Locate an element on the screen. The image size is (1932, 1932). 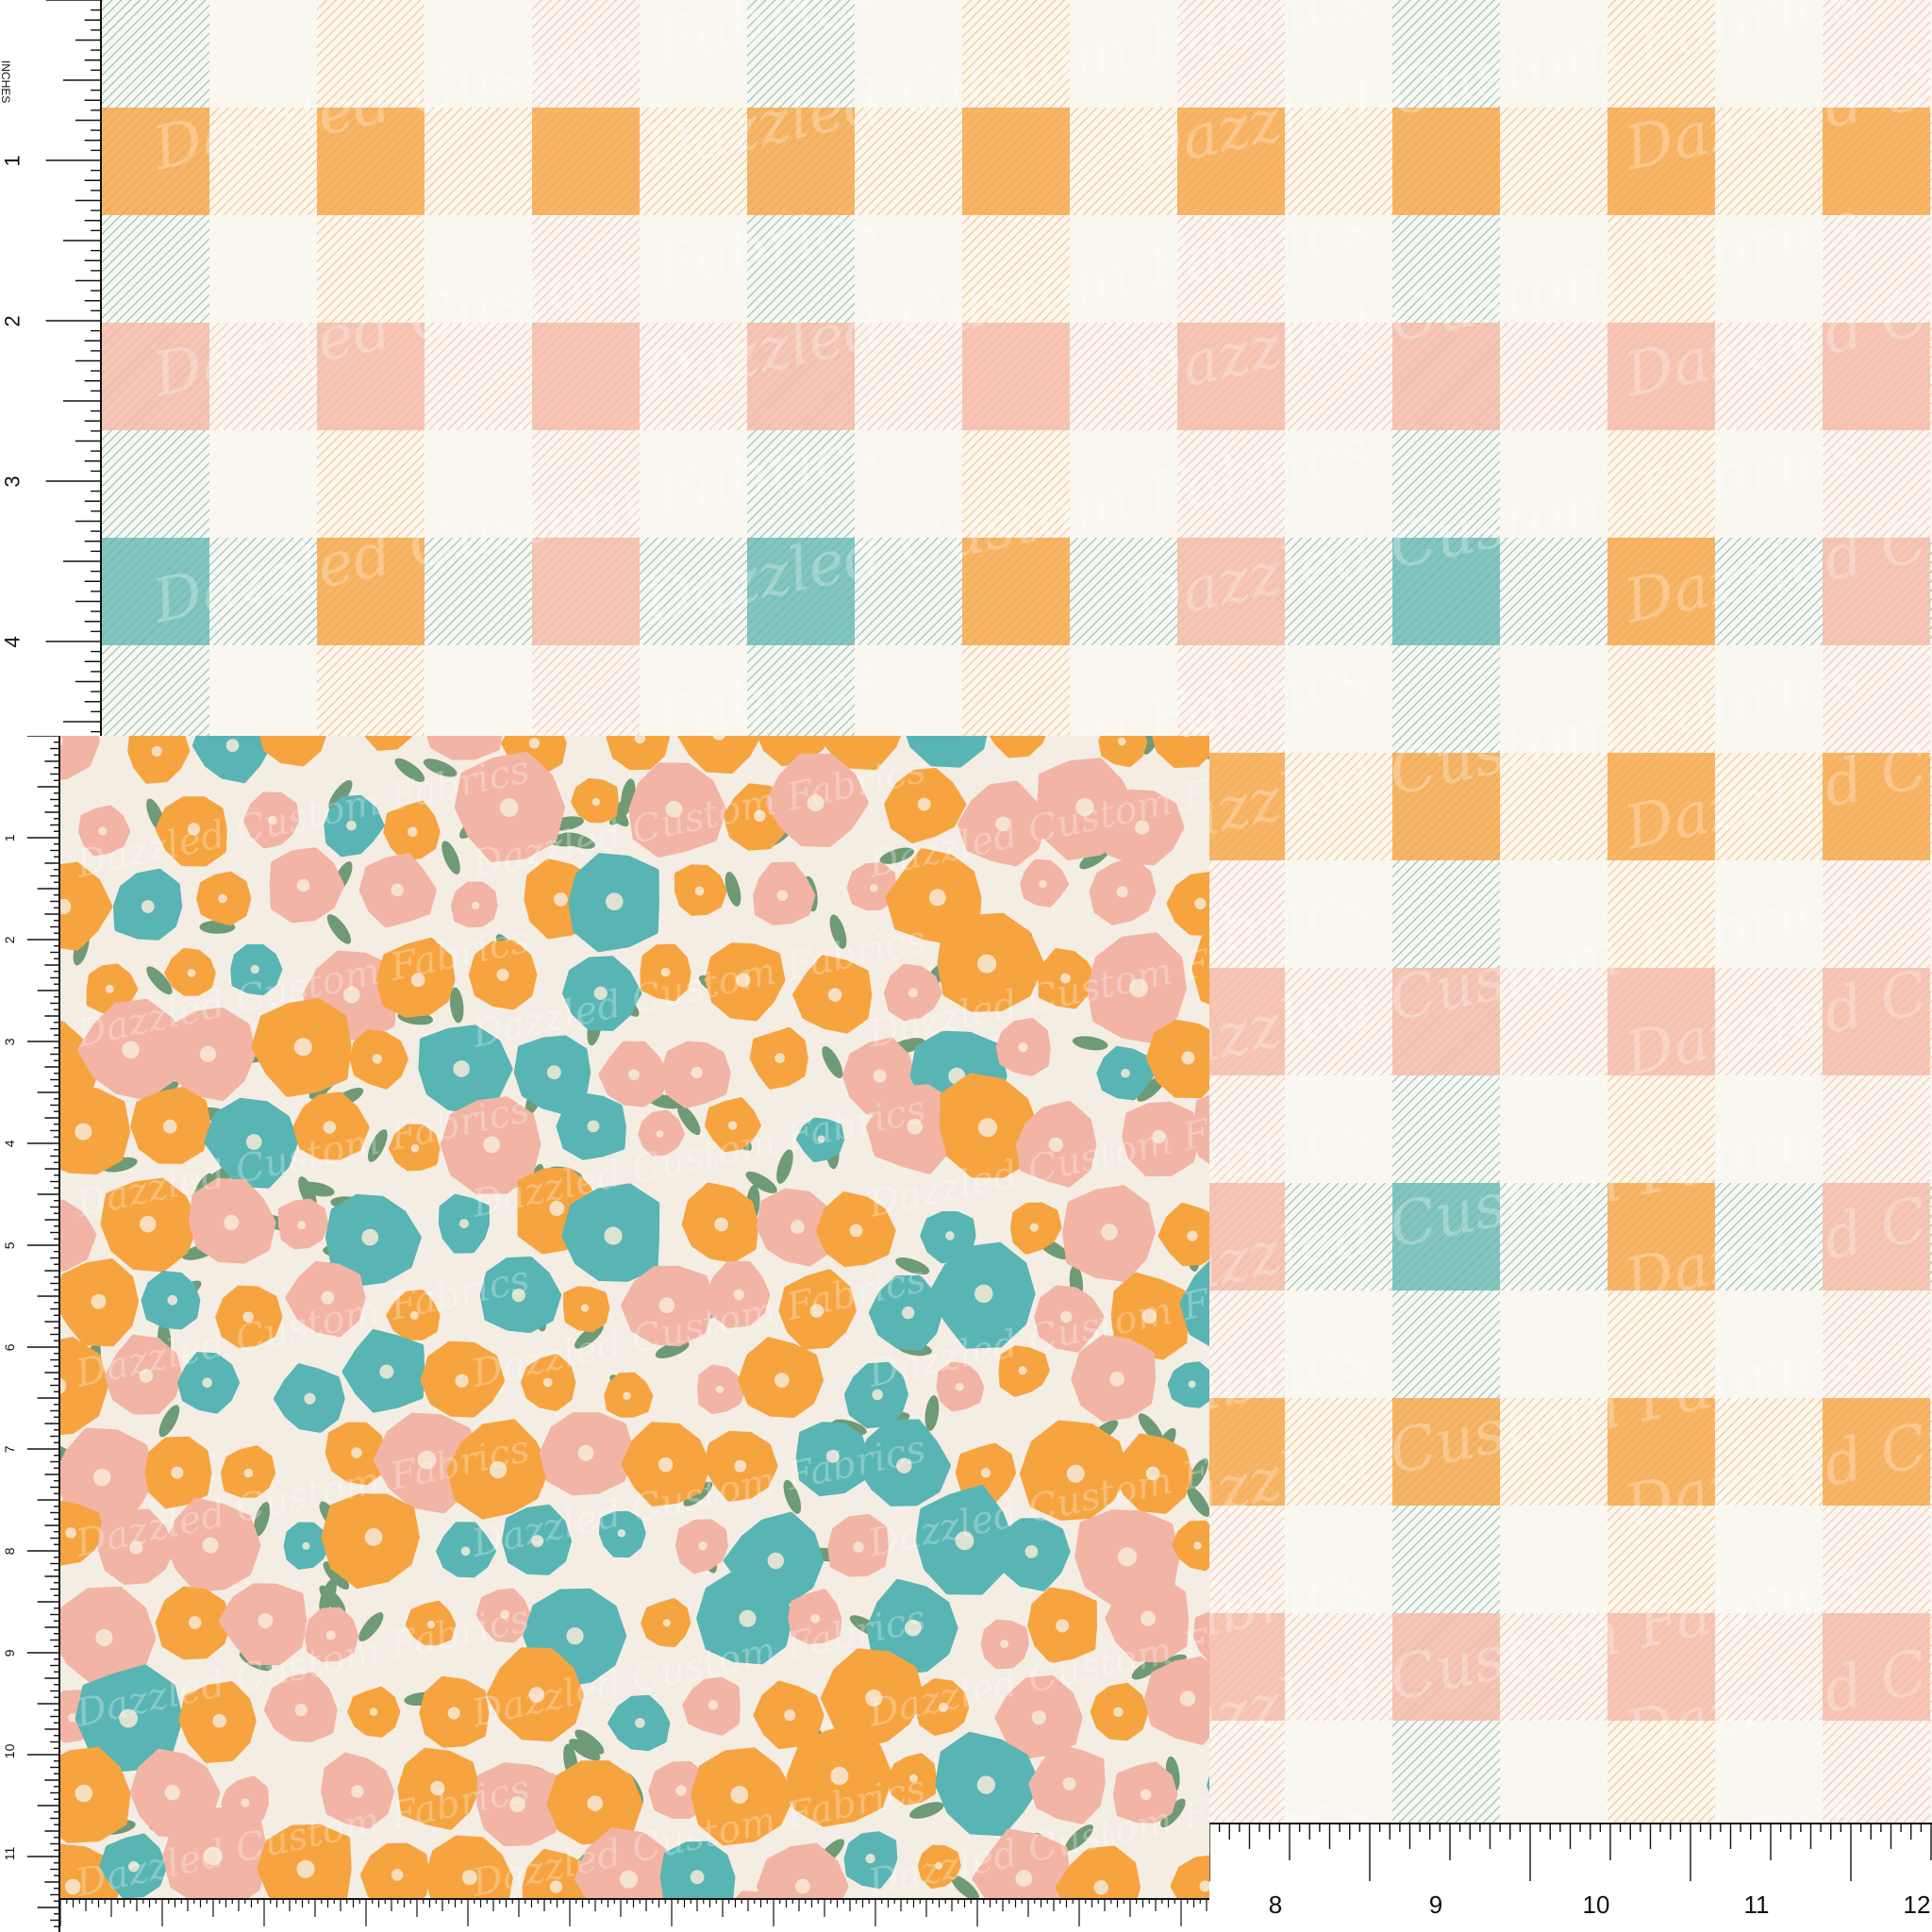
floral-bottom-inch-ruler is located at coordinates (634, 1915).